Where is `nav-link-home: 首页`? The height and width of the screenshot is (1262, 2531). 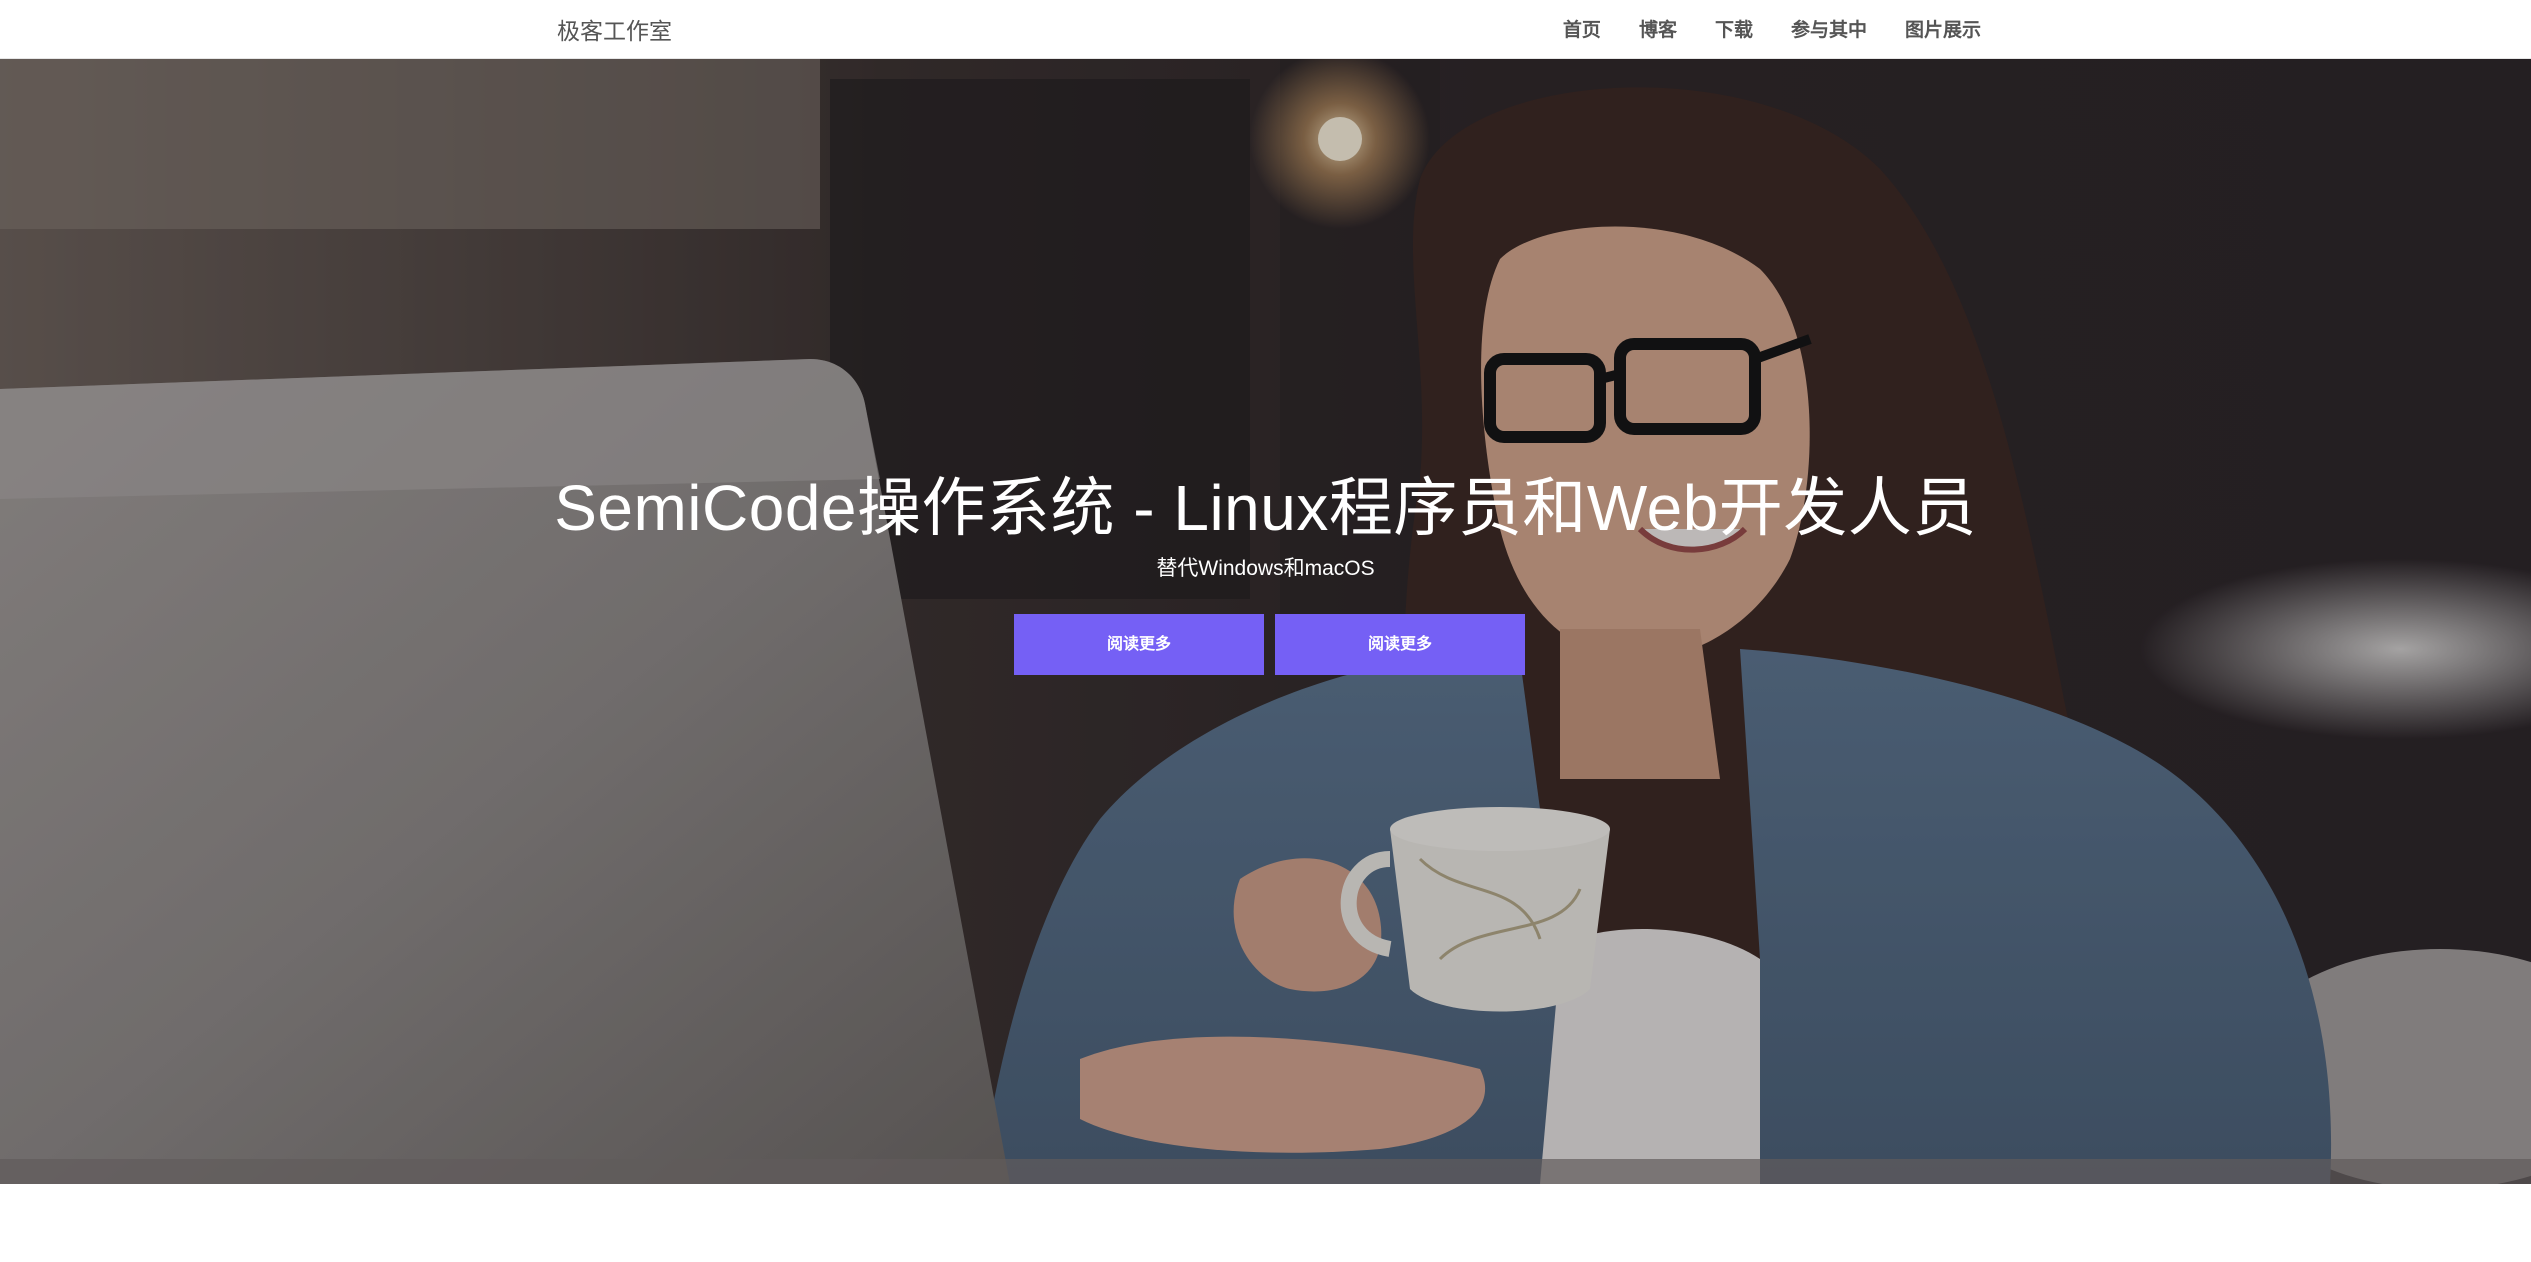
nav-link-home: 首页 is located at coordinates (1582, 28).